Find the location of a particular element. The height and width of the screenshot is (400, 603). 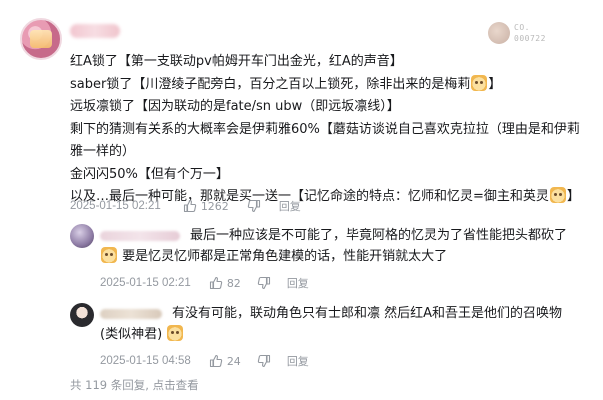

reply-body-line: (类似神君) is located at coordinates (142, 335).